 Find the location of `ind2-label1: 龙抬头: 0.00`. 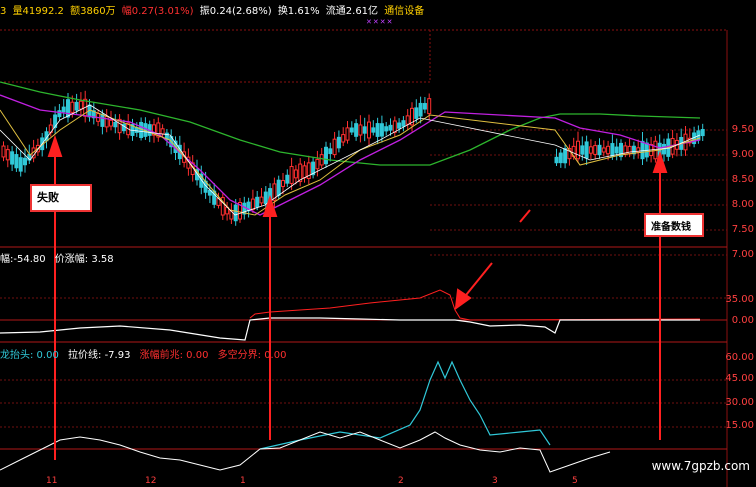

ind2-label1: 龙抬头: 0.00 is located at coordinates (29, 355).